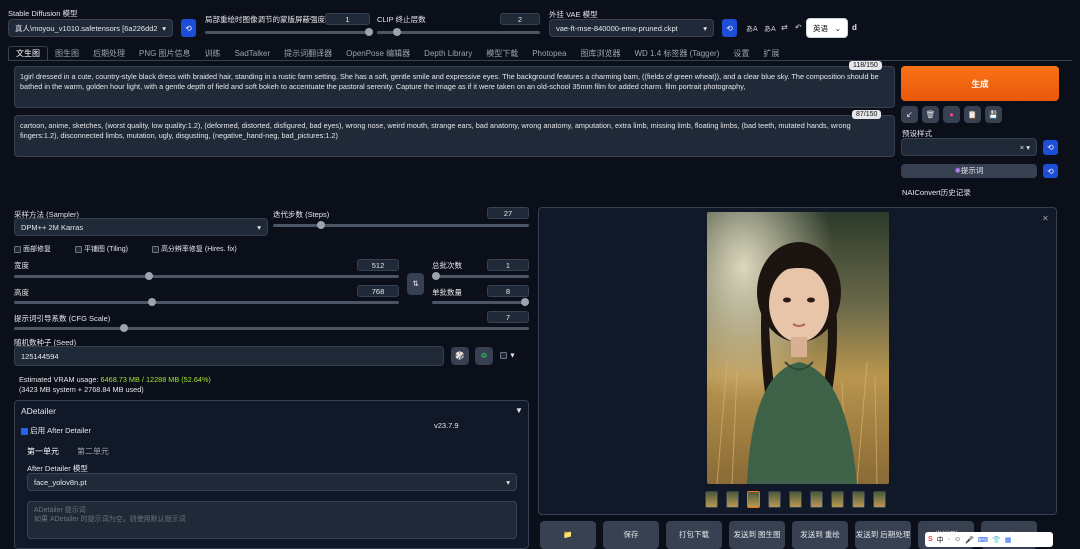  What do you see at coordinates (508, 291) in the screenshot?
I see `batch-size-input: 8` at bounding box center [508, 291].